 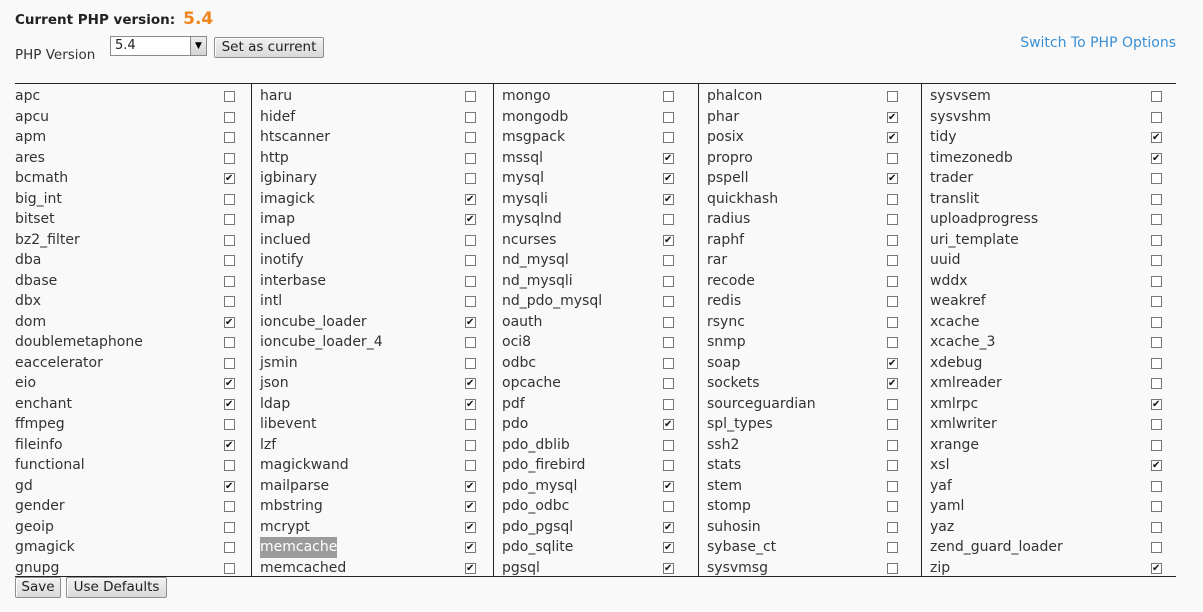 What do you see at coordinates (269, 47) in the screenshot?
I see `set-as-current-button: Set as current` at bounding box center [269, 47].